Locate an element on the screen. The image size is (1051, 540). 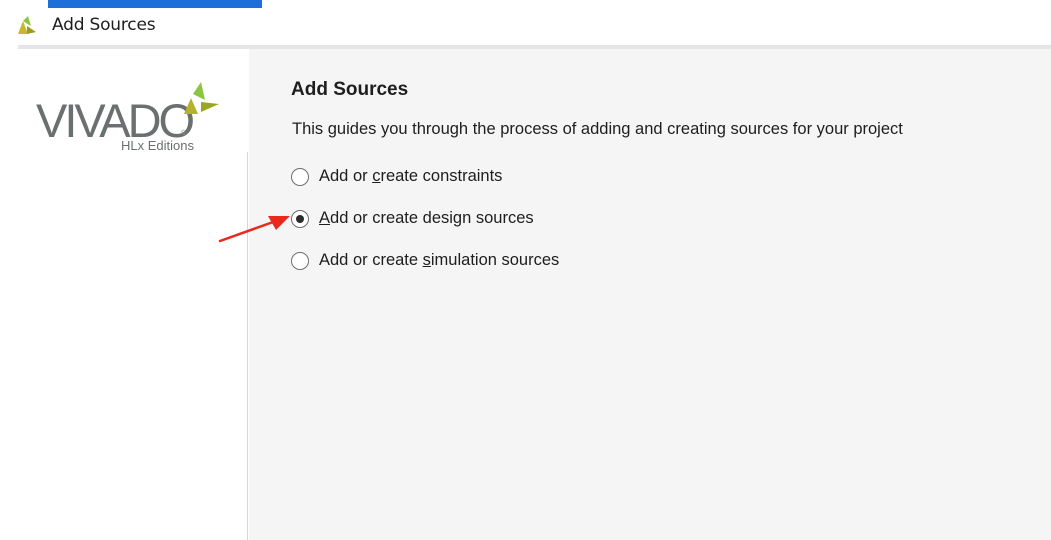
title-accent-bar is located at coordinates (155, 4).